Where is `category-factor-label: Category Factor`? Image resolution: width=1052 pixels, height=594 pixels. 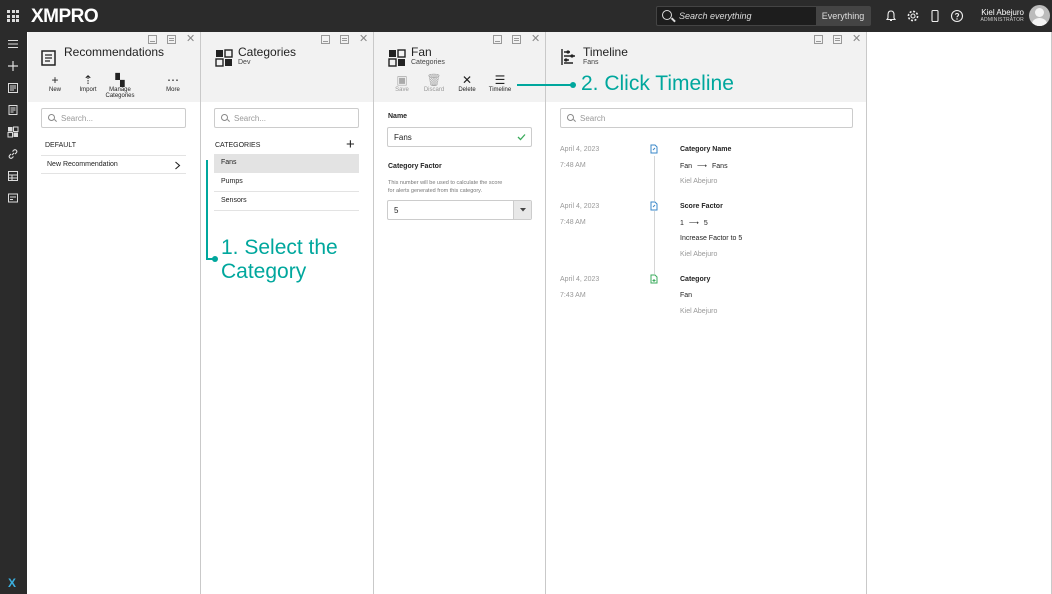 category-factor-label: Category Factor is located at coordinates (415, 166).